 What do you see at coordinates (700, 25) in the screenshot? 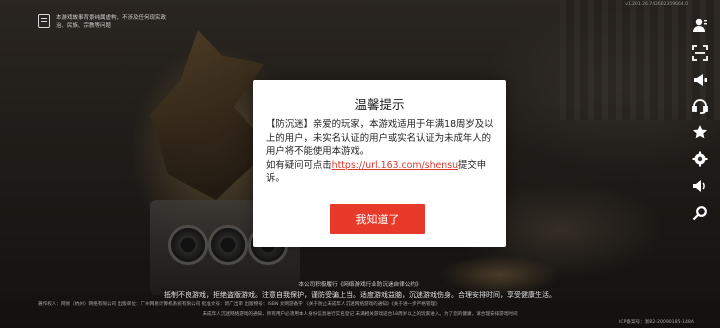
I see `user-icon` at bounding box center [700, 25].